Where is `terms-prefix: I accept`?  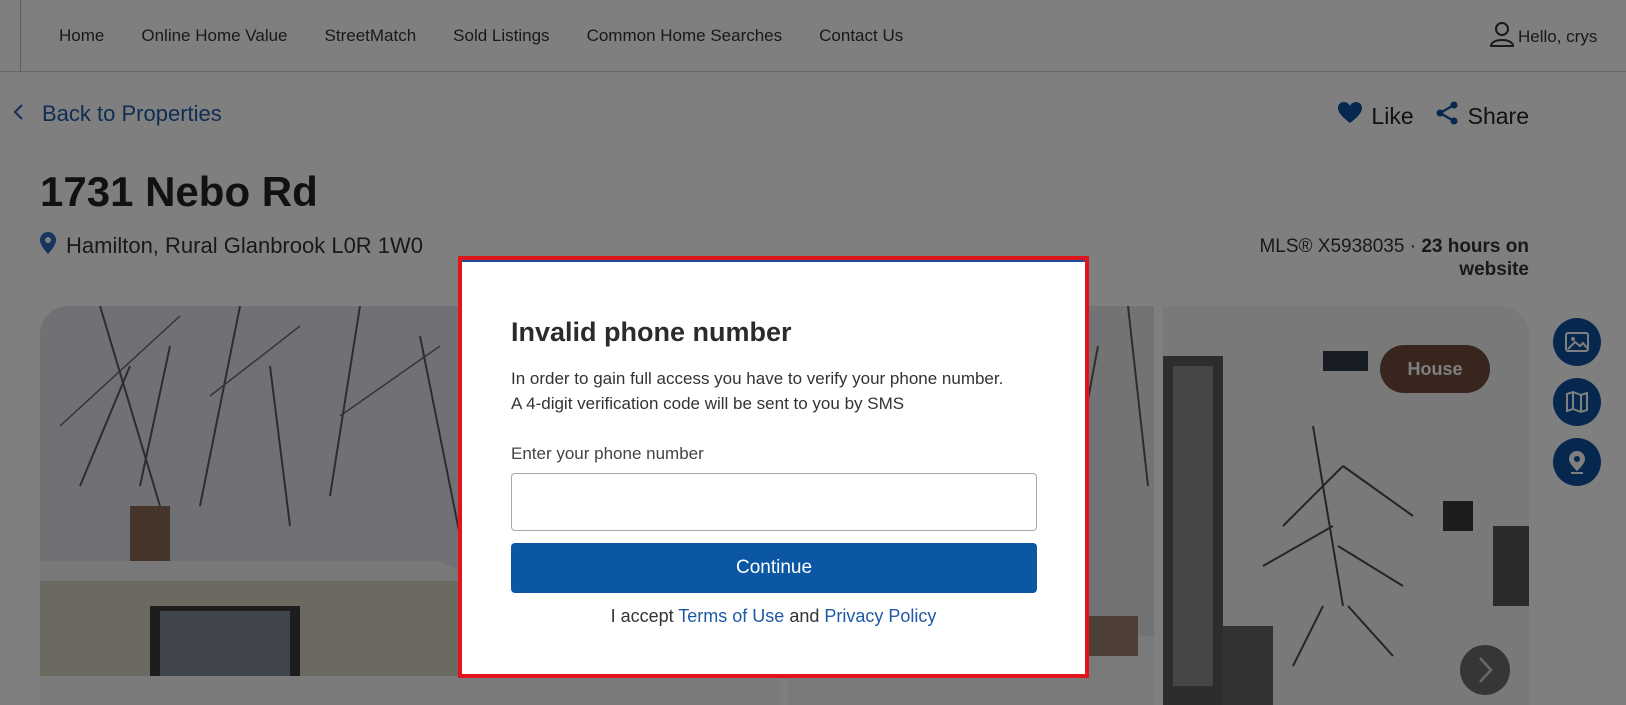
terms-prefix: I accept is located at coordinates (644, 616).